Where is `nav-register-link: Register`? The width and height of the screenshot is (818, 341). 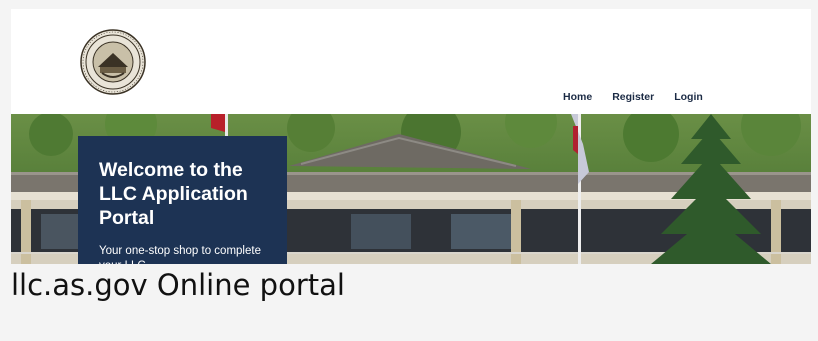 nav-register-link: Register is located at coordinates (633, 97).